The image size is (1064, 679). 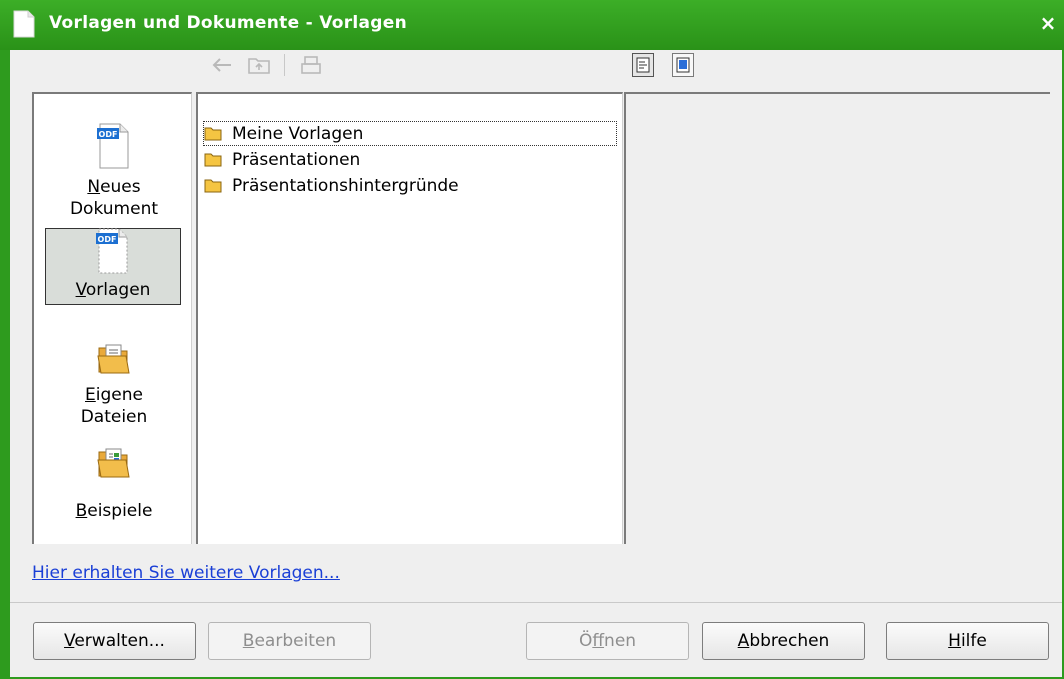 What do you see at coordinates (228, 23) in the screenshot?
I see `window-title: Vorlagen und Dokumente - Vorlagen` at bounding box center [228, 23].